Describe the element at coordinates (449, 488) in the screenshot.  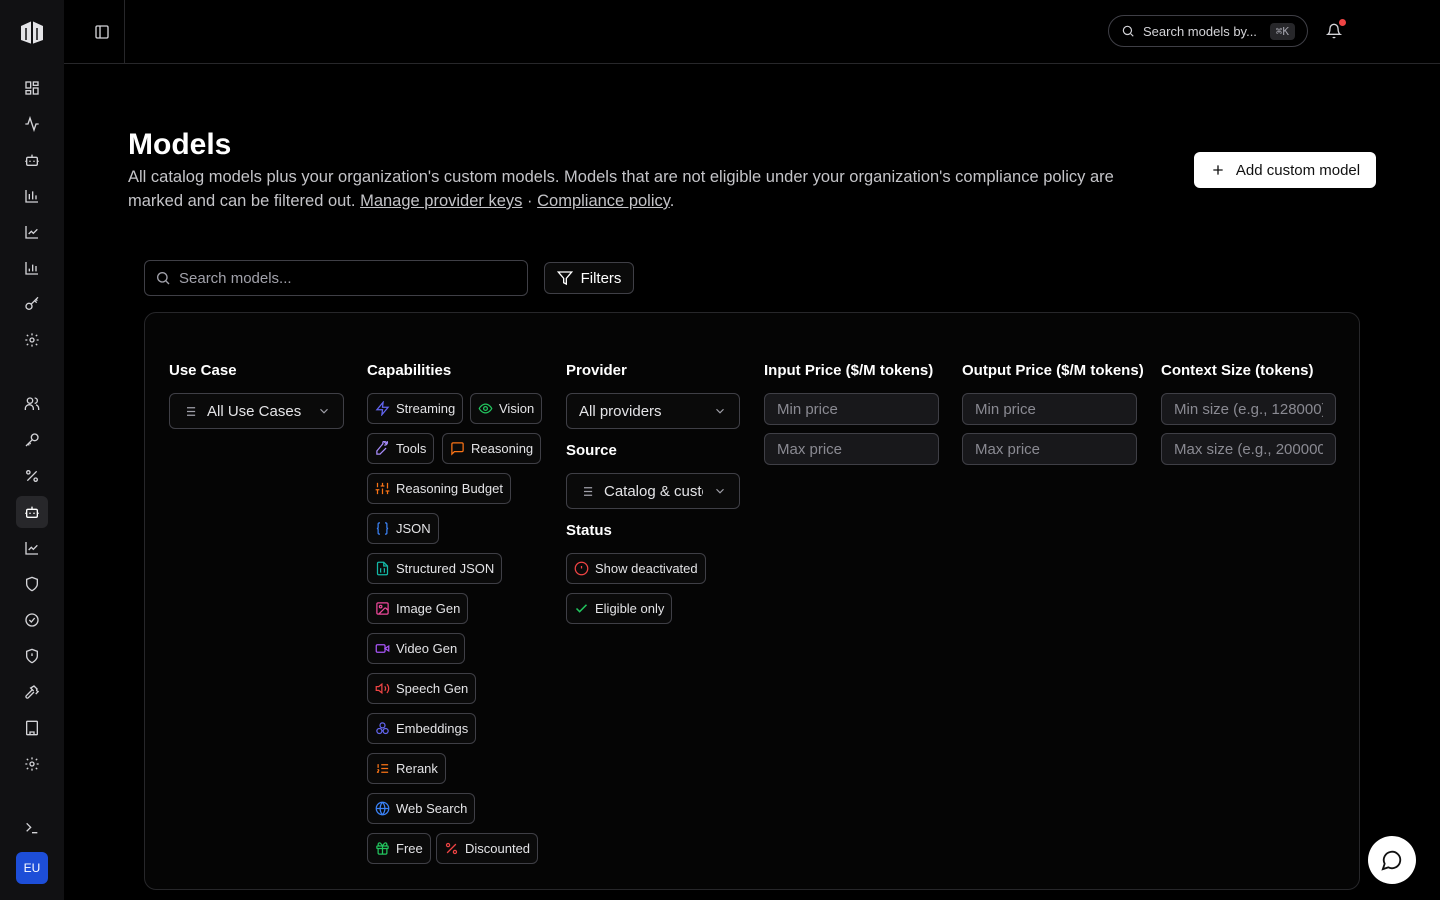
I see `chip-label: Reasoning Budget` at that location.